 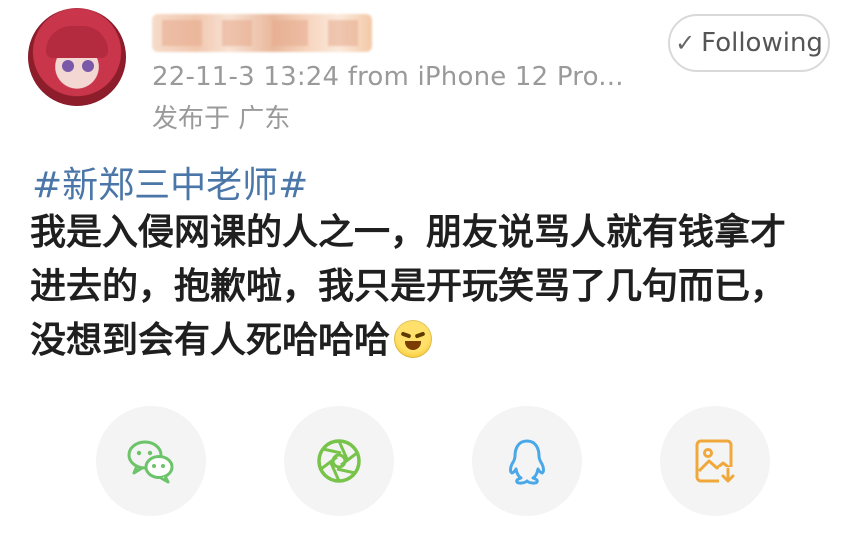 What do you see at coordinates (170, 182) in the screenshot?
I see `hashtag-link: #新郑三中老师#` at bounding box center [170, 182].